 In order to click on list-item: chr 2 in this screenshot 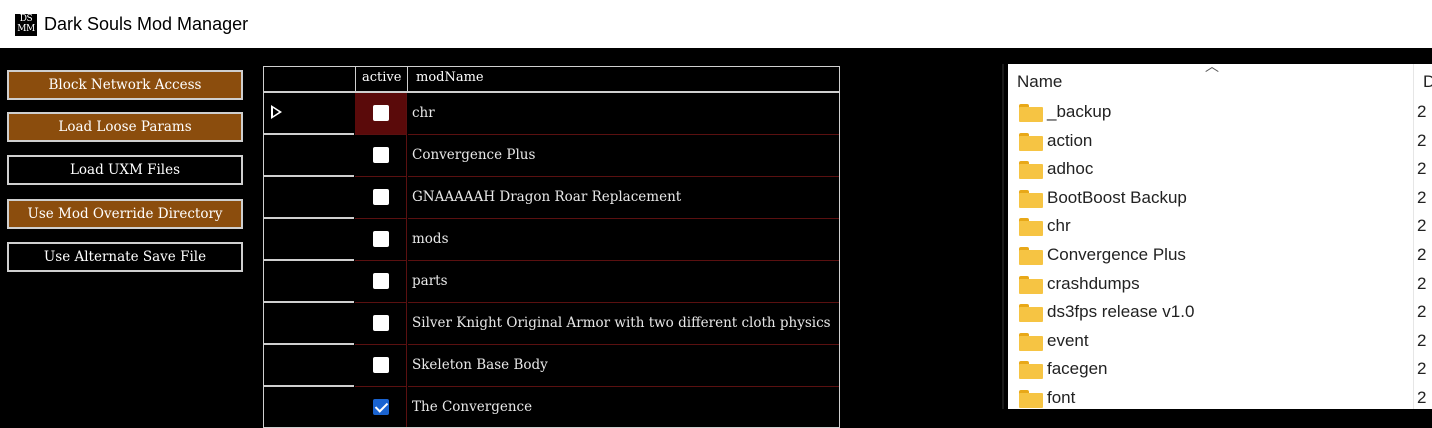, I will do `click(1224, 228)`.